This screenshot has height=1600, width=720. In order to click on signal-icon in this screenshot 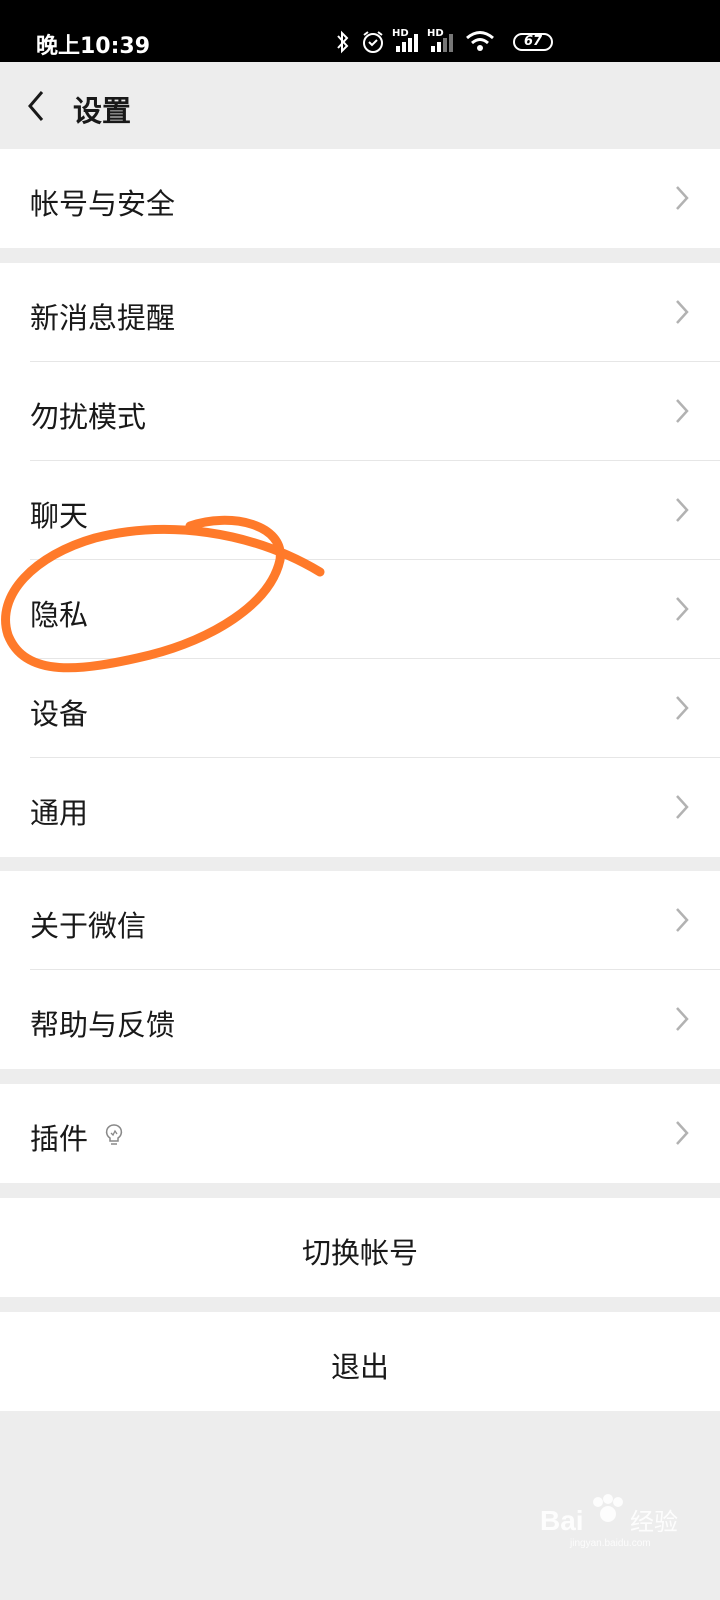, I will do `click(407, 43)`.